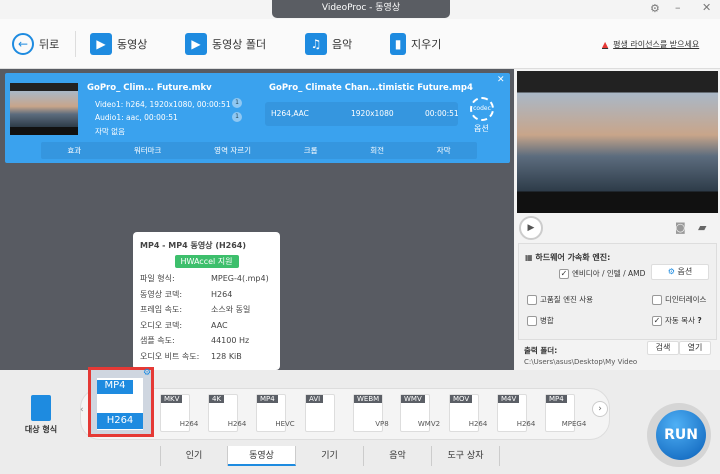  Describe the element at coordinates (516, 413) in the screenshot. I see `format-item: M4V H264` at that location.